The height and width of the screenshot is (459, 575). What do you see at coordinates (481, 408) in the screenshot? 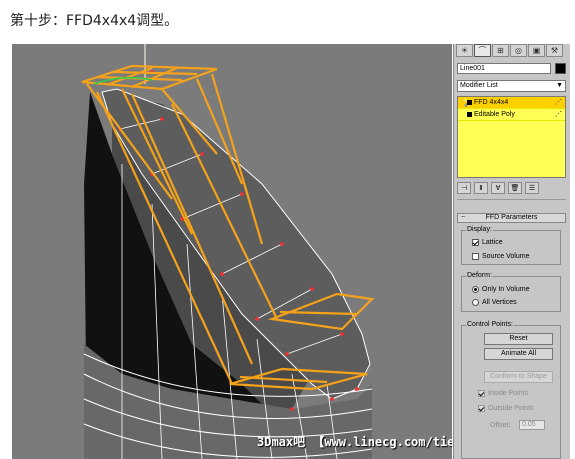
I see `outside-points-checkbox` at bounding box center [481, 408].